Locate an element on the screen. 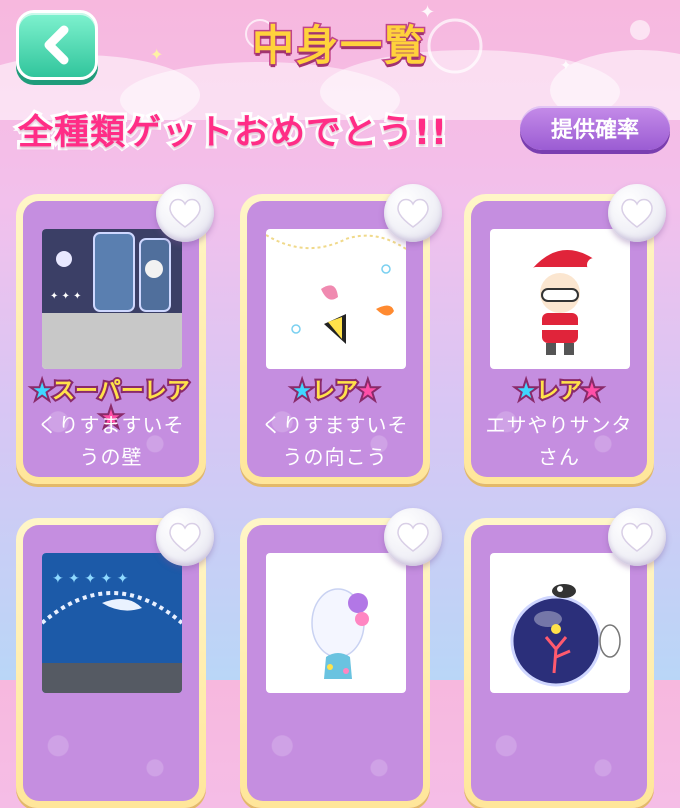 The width and height of the screenshot is (680, 808). item-thumbnail-4: ✦ ✦ ✦ ✦ ✦ is located at coordinates (112, 623).